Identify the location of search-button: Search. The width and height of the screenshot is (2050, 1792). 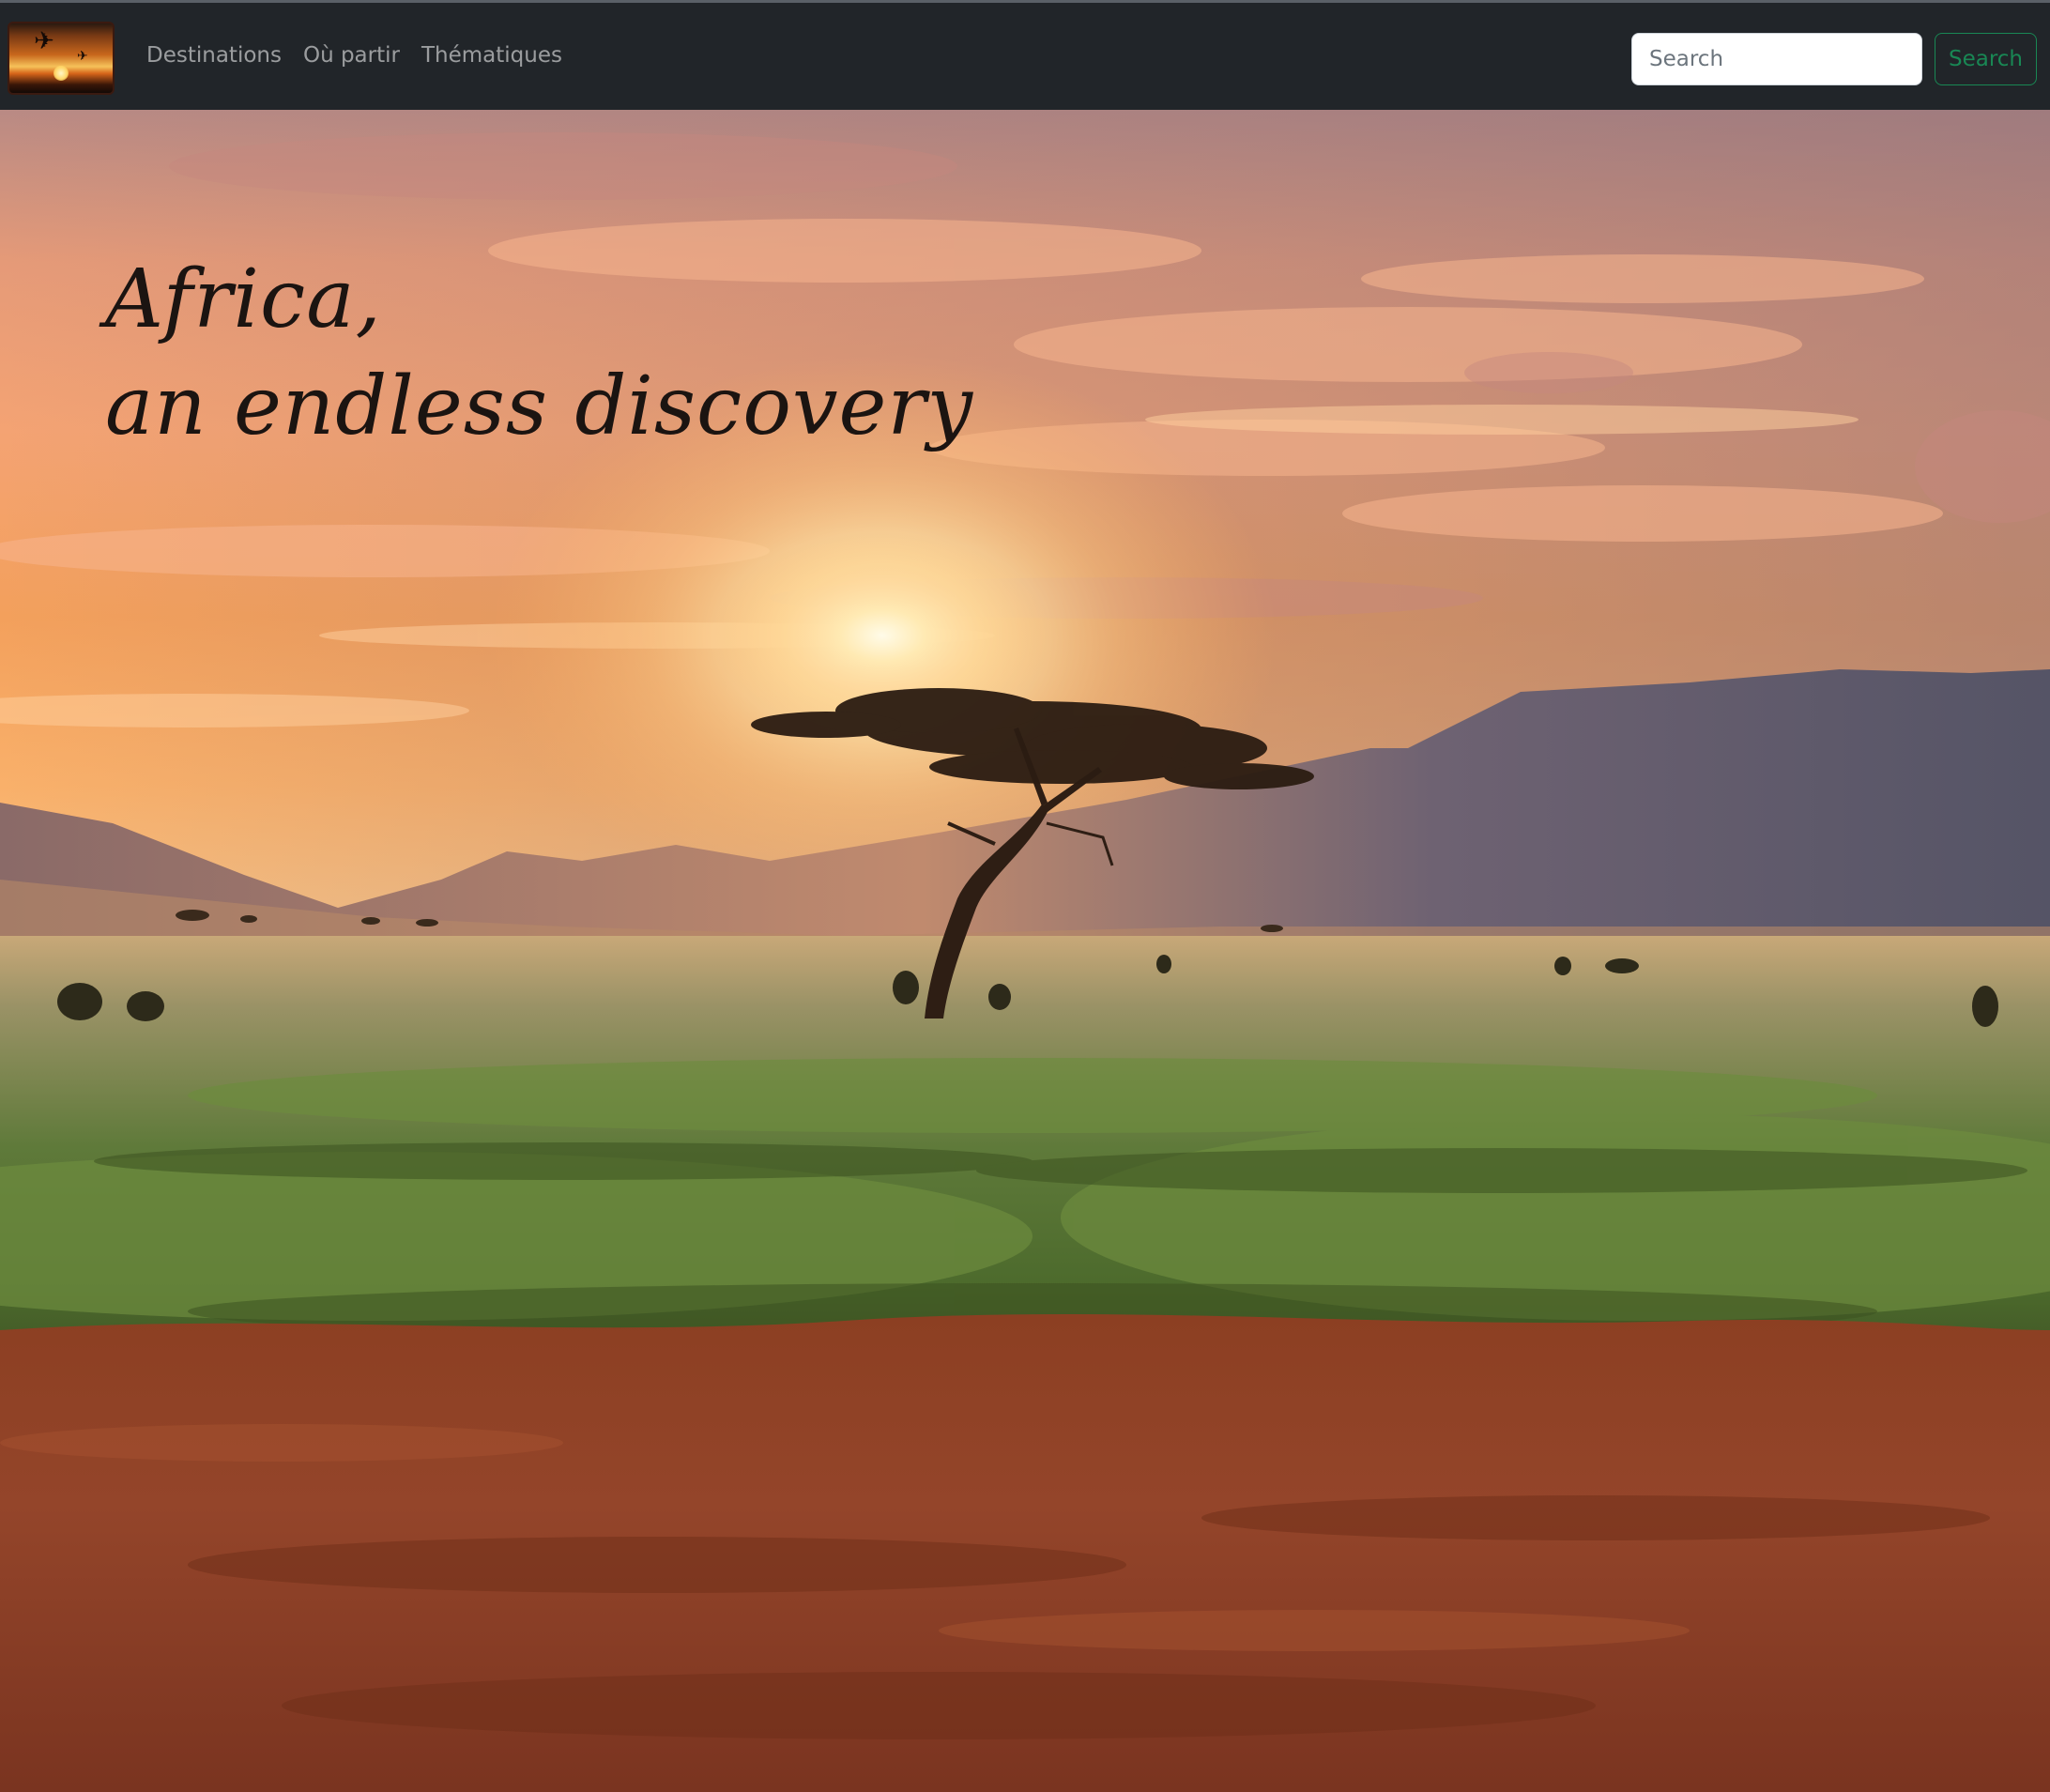
(1986, 59).